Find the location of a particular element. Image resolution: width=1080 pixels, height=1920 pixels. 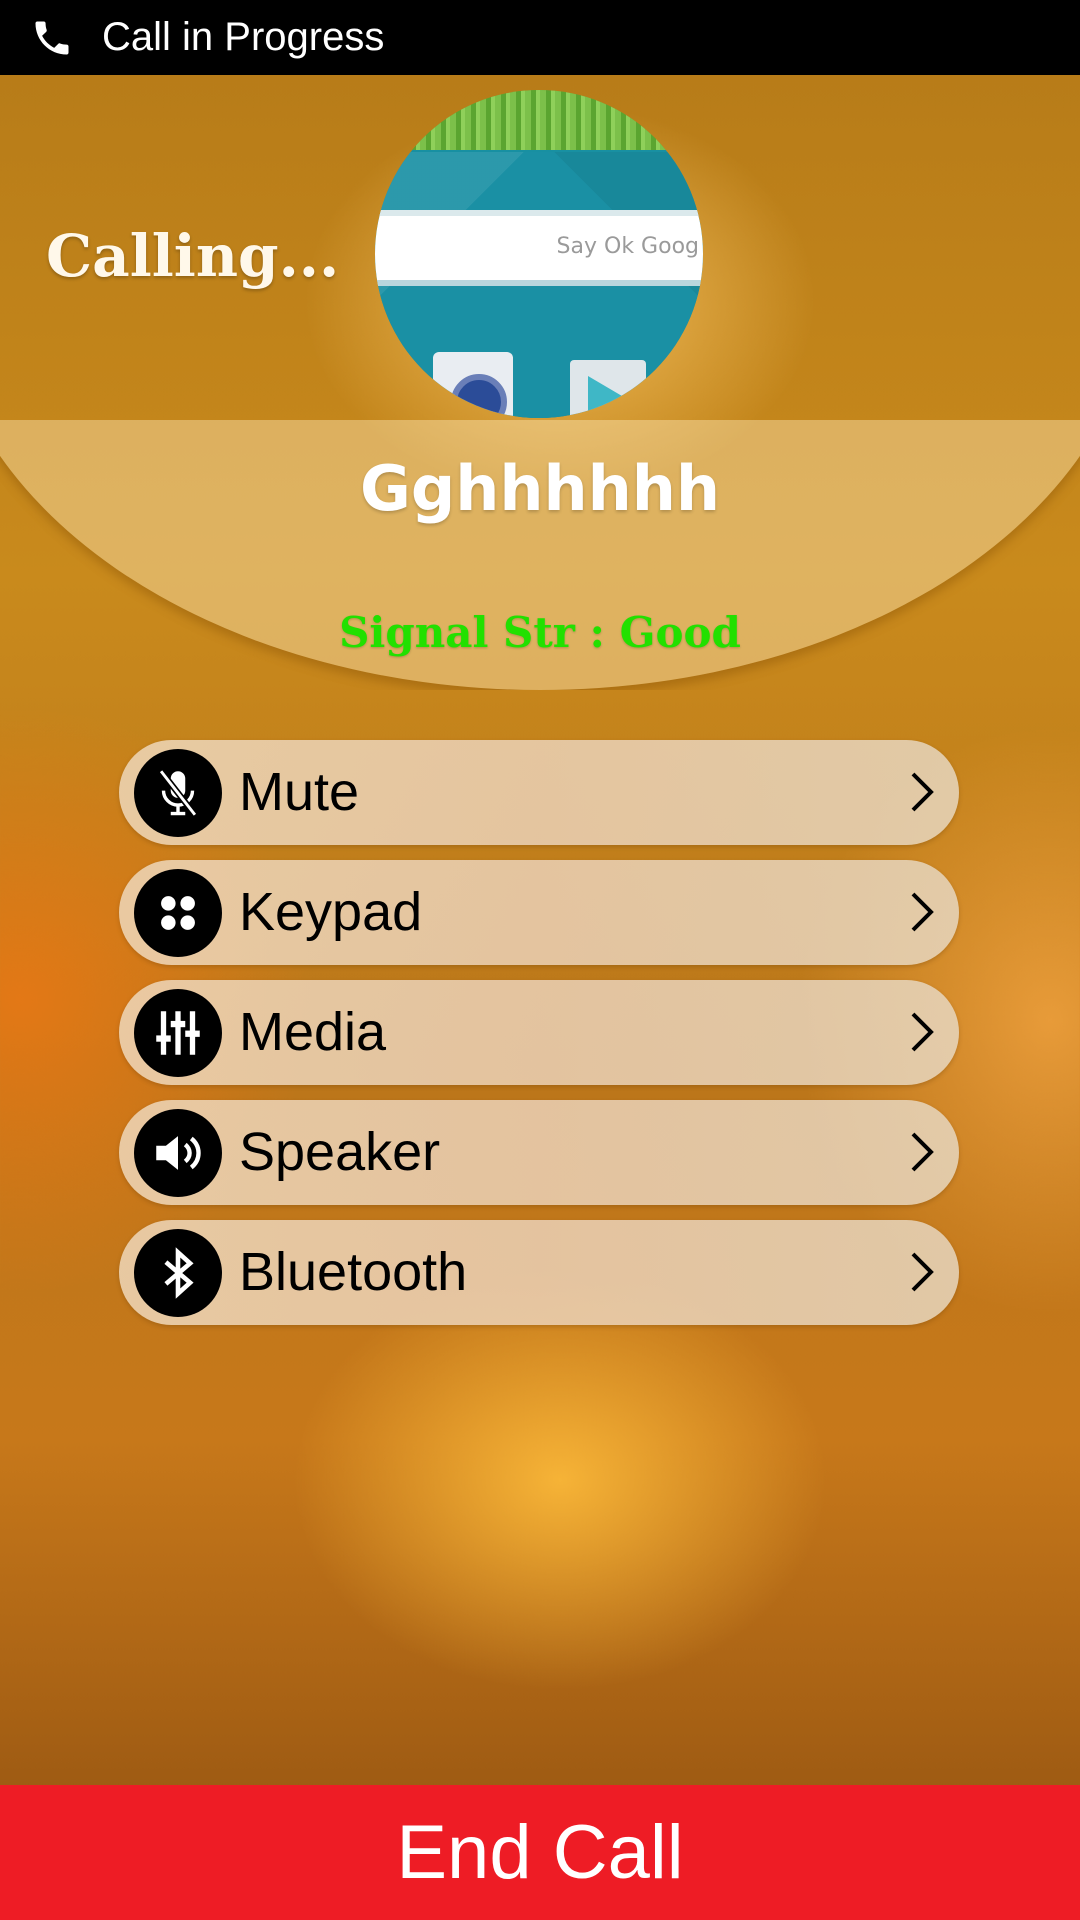

keypad-label: Keypad is located at coordinates (331, 912).